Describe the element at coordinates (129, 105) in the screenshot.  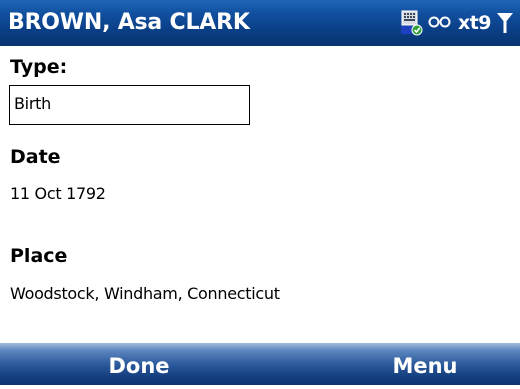
I see `type-field: Birth` at that location.